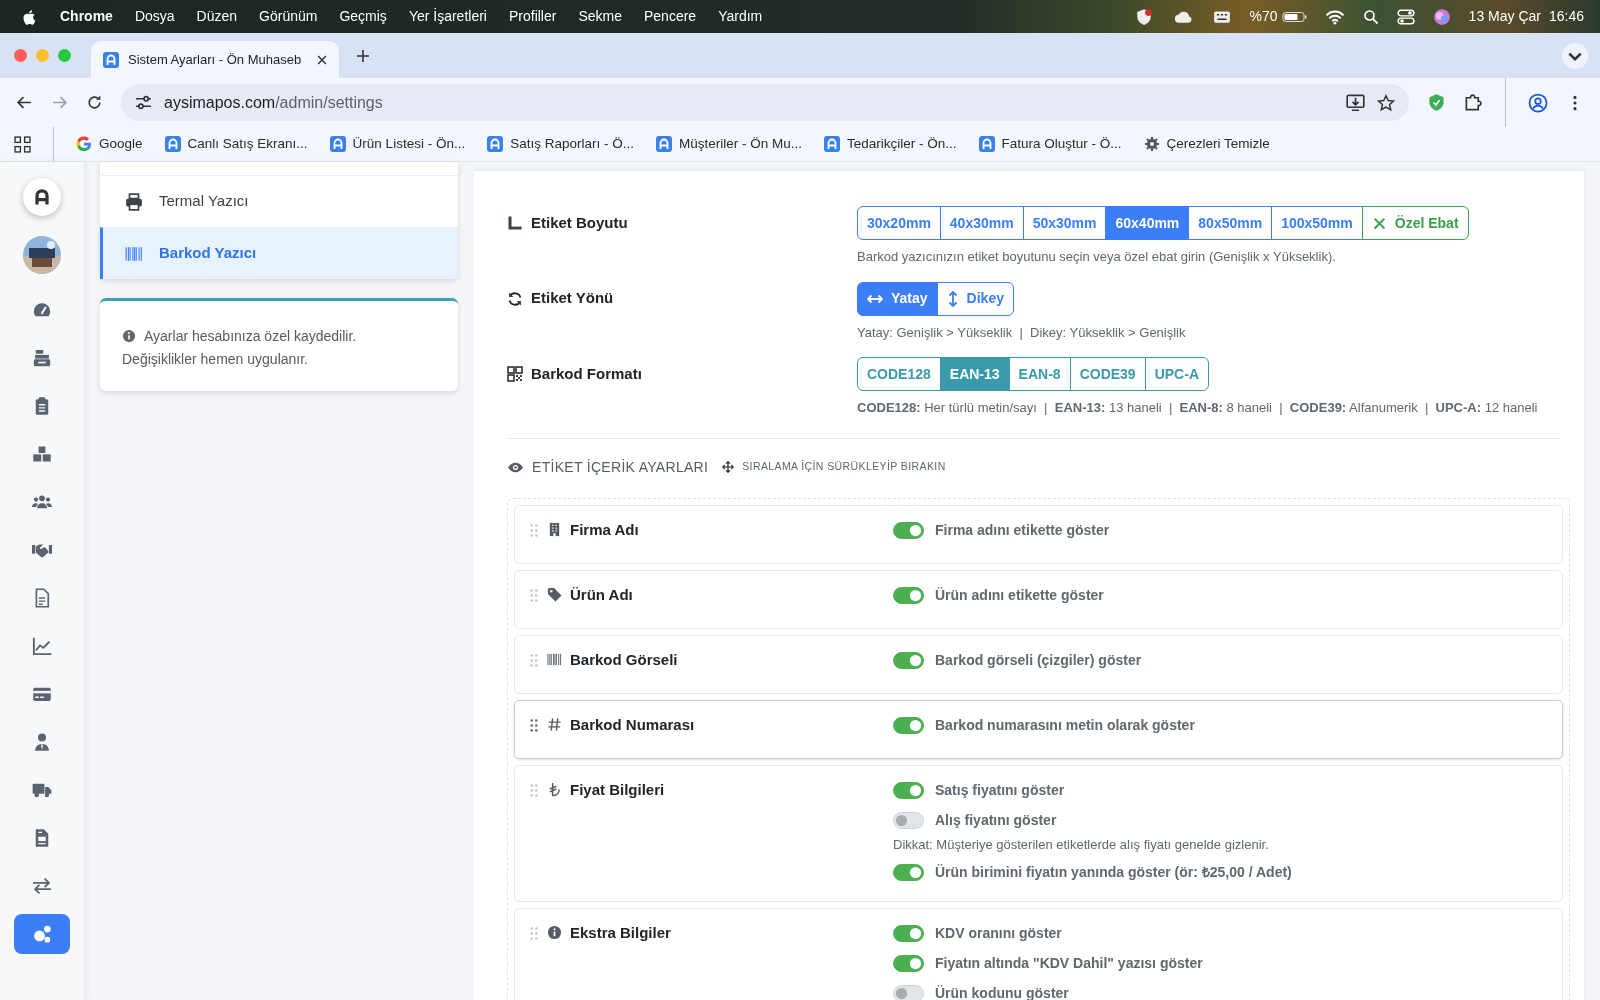 The height and width of the screenshot is (1000, 1600). Describe the element at coordinates (1230, 223) in the screenshot. I see `option-button: 80x50mm` at that location.